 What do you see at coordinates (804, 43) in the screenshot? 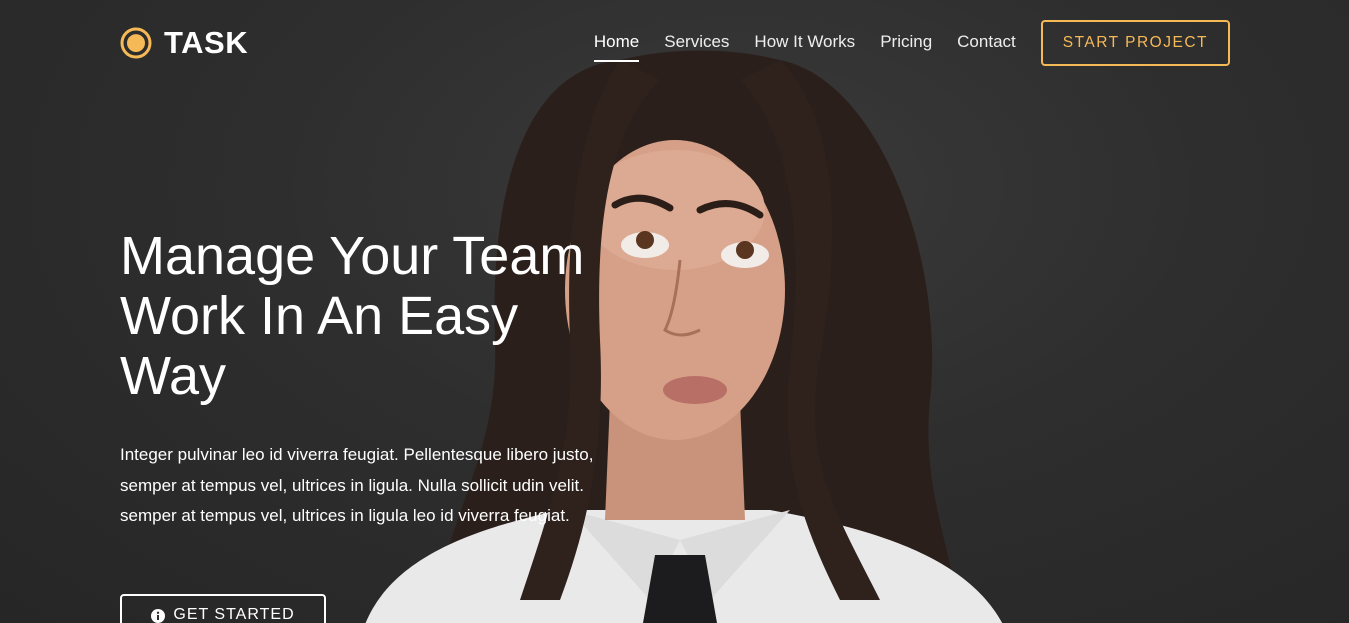
I see `nav-item-how-it-works: How It Works` at bounding box center [804, 43].